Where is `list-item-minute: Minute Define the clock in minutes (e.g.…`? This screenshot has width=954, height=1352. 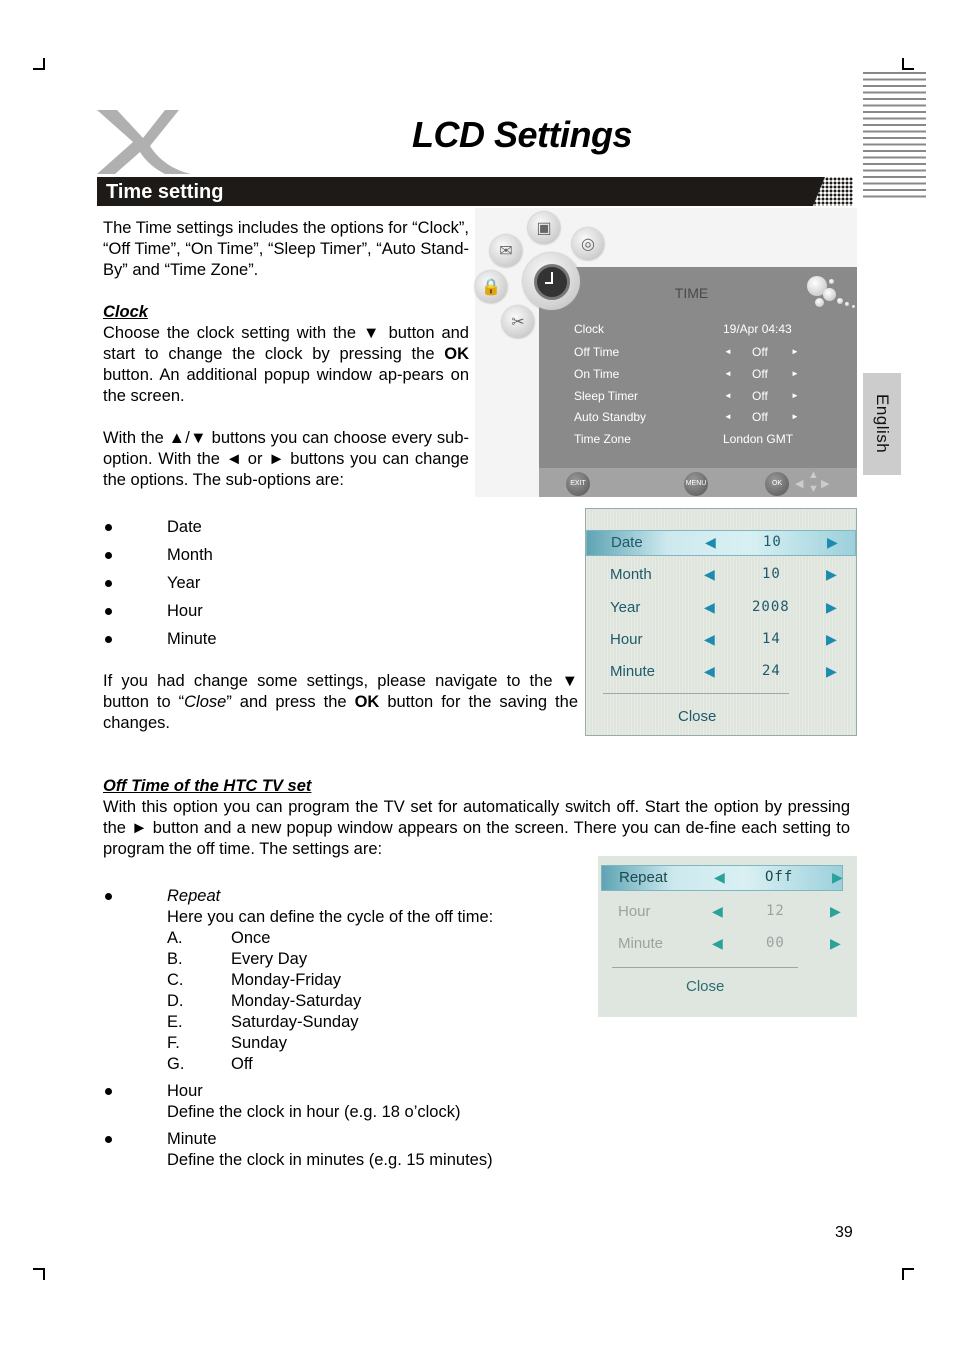 list-item-minute: Minute Define the clock in minutes (e.g.… is located at coordinates (298, 1150).